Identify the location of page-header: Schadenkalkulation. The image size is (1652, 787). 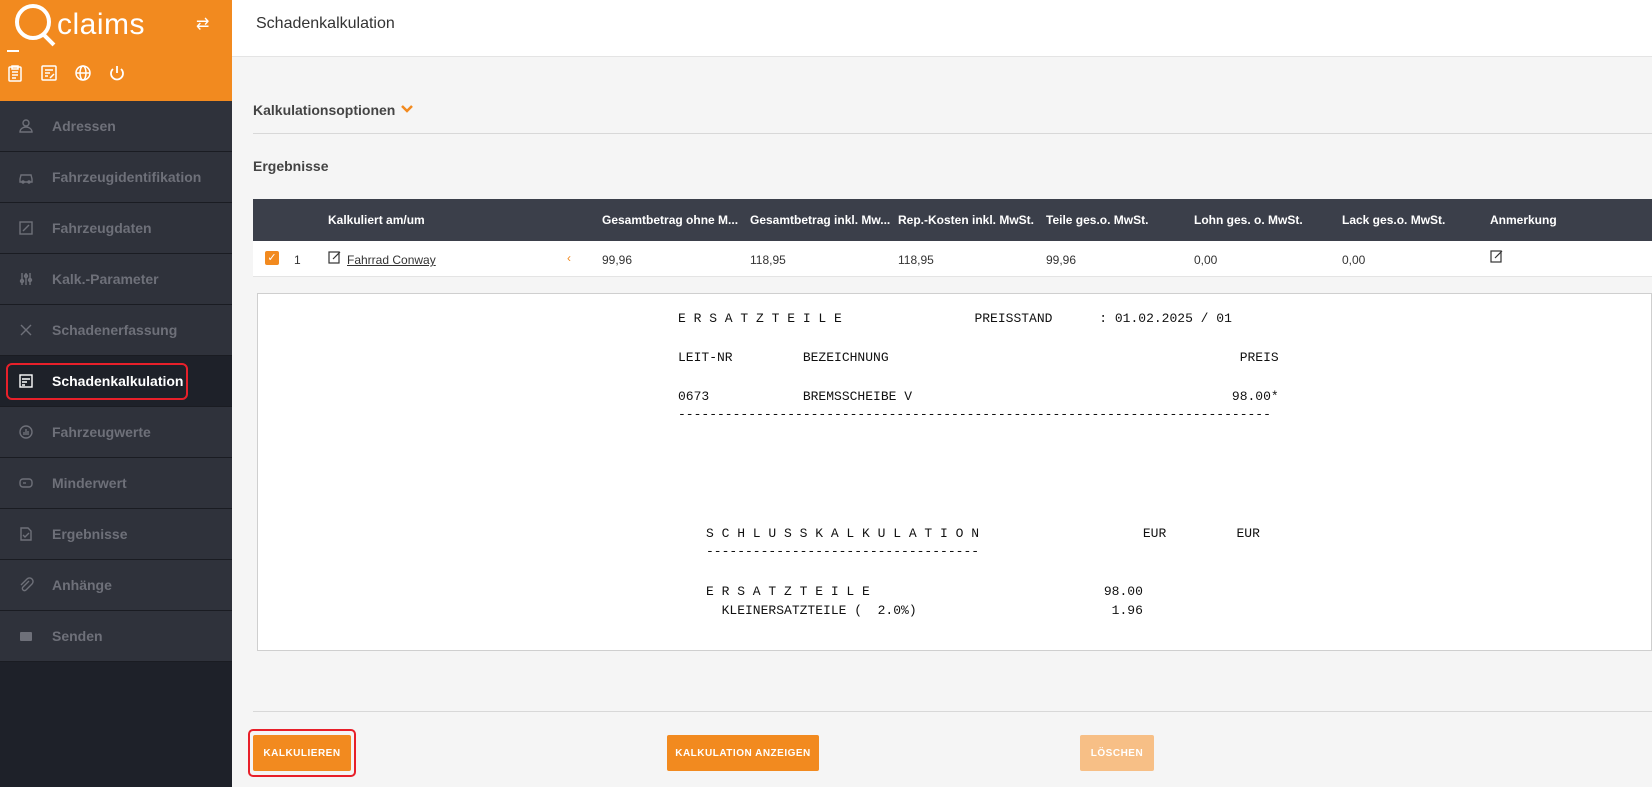
(942, 28).